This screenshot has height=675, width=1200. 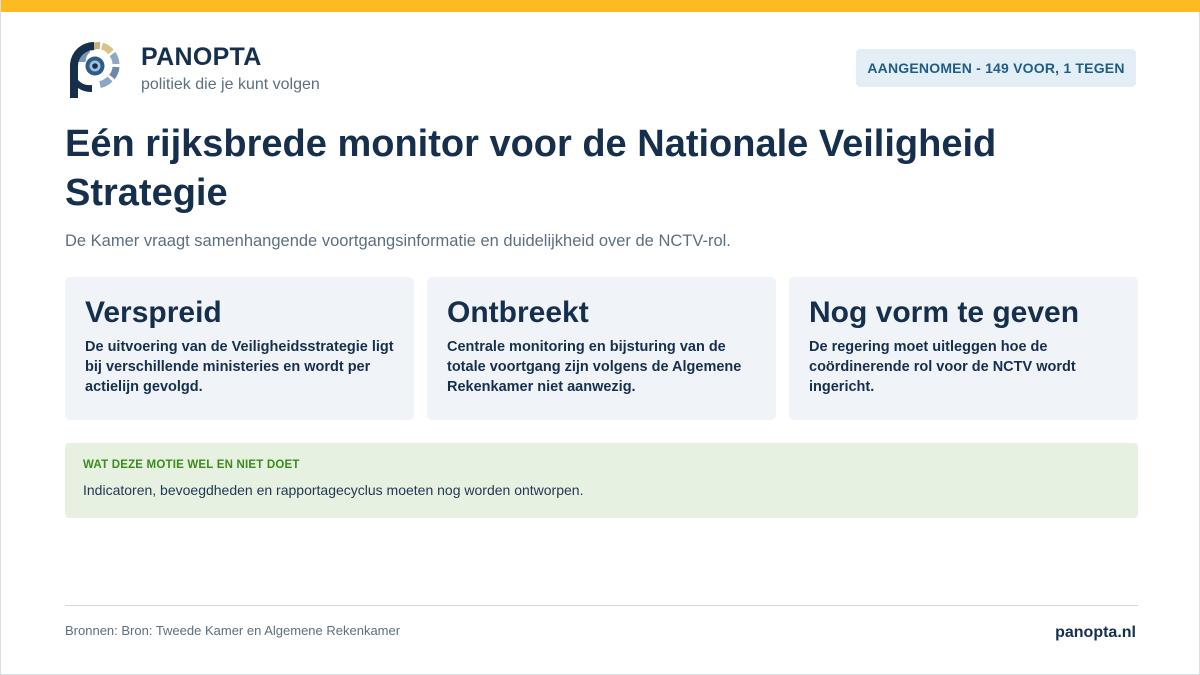 I want to click on card-title: Verspreid, so click(x=153, y=312).